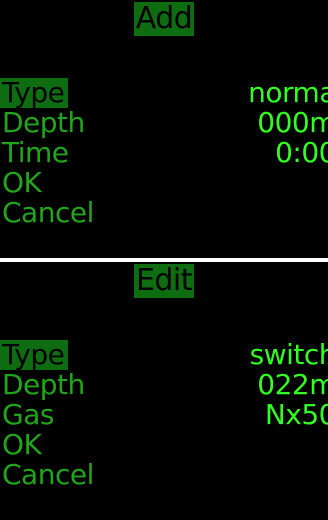 The image size is (328, 520). I want to click on edit-menu: Type Depth Gas OK Cancel, so click(49, 415).